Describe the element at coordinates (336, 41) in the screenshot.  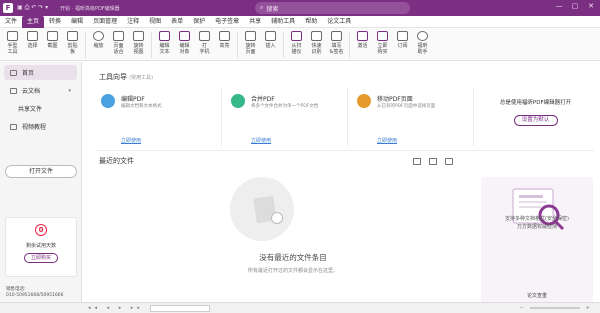
I see `fill-sign-button: 填写 &签名` at that location.